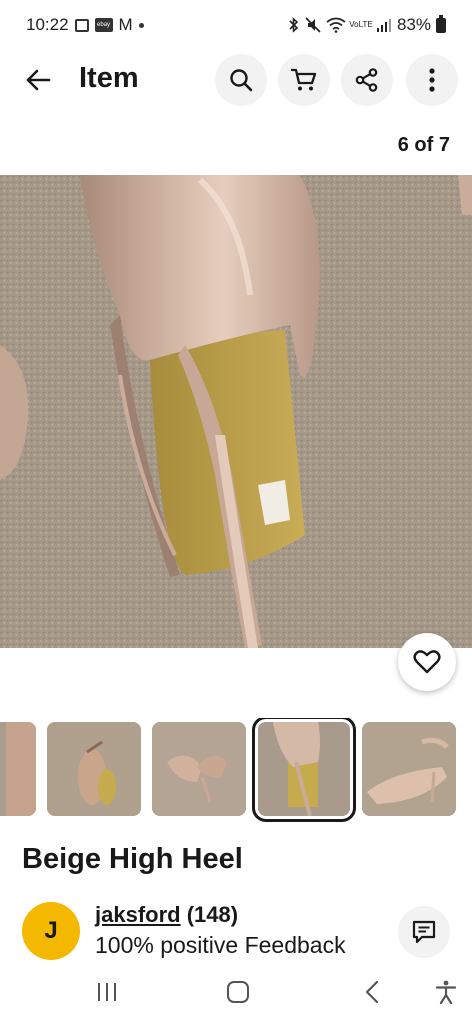 This screenshot has height=1024, width=472. What do you see at coordinates (47, 24) in the screenshot?
I see `status-time: 10:22` at bounding box center [47, 24].